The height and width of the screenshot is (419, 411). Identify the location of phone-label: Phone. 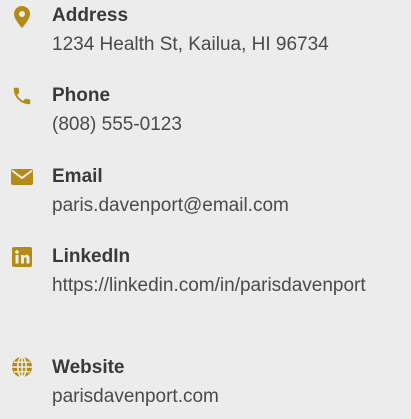
(81, 95).